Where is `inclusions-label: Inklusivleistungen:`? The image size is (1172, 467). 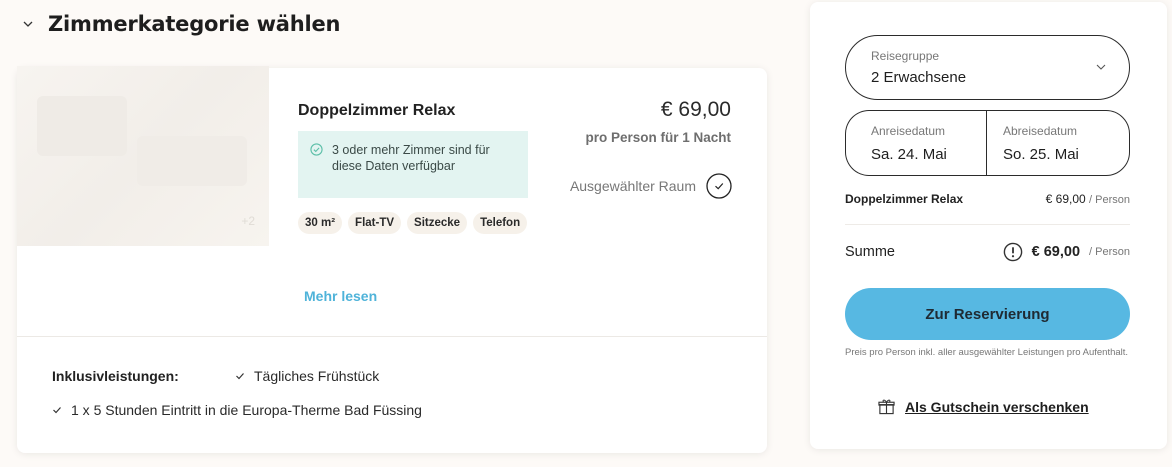 inclusions-label: Inklusivleistungen: is located at coordinates (115, 376).